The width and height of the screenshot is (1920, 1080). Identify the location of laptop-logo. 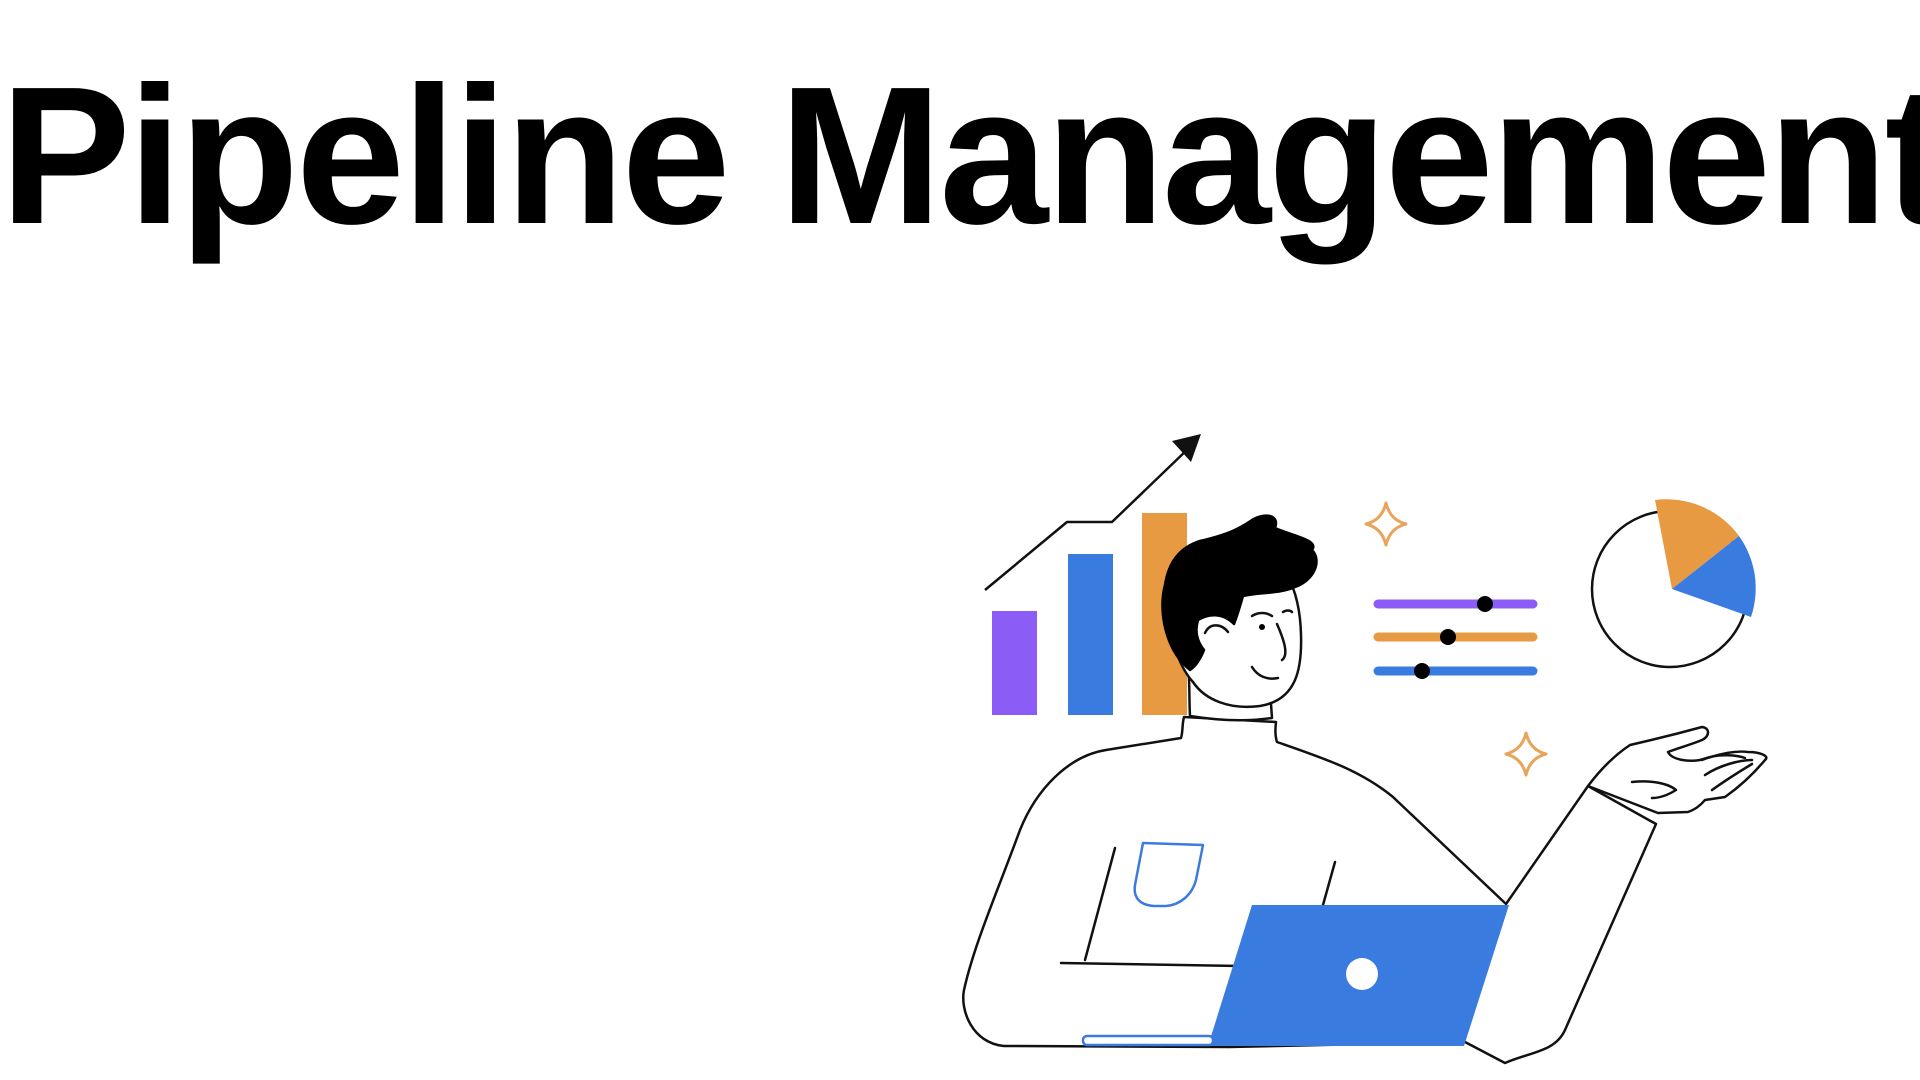
(1362, 974).